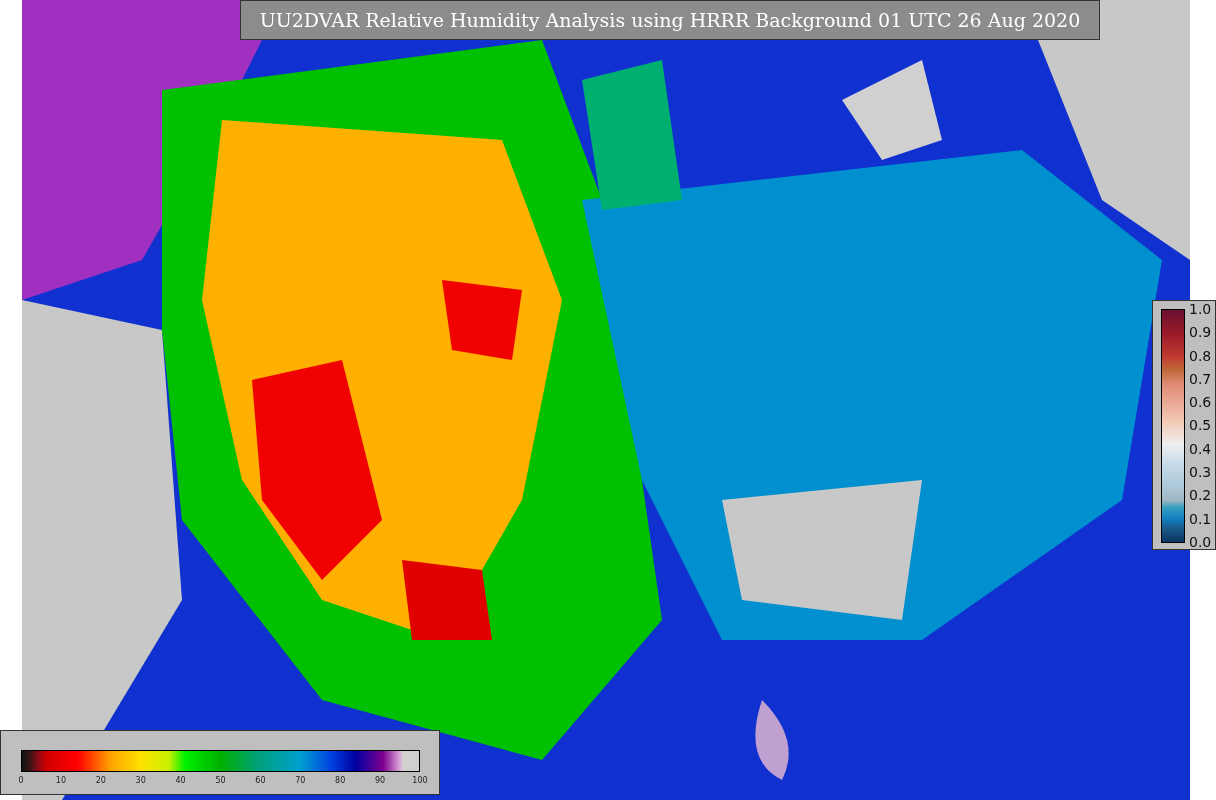  Describe the element at coordinates (140, 780) in the screenshot. I see `tick-label: 30` at that location.